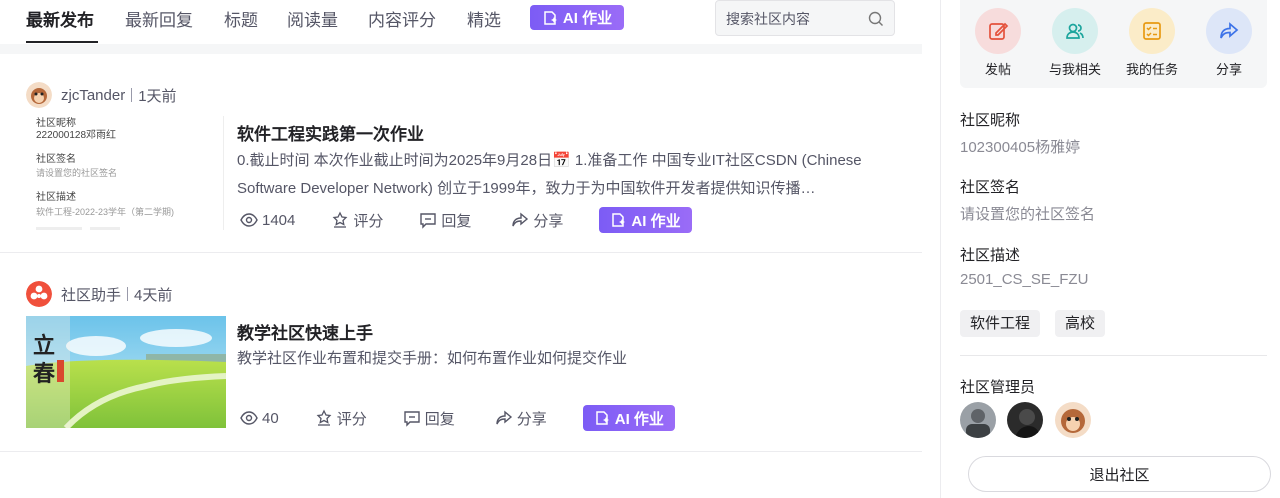  I want to click on quick-action-label: 我的任务, so click(1151, 69).